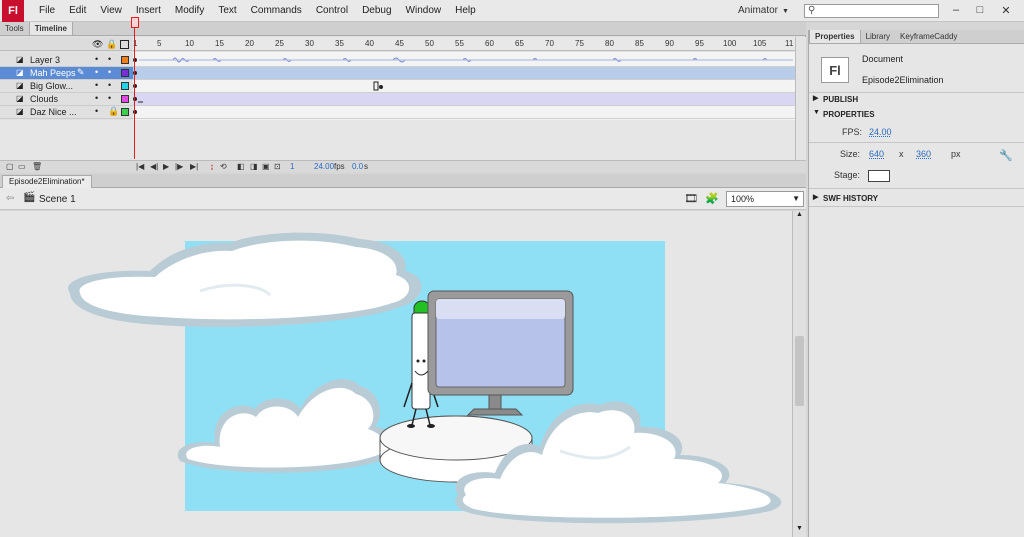  What do you see at coordinates (879, 176) in the screenshot?
I see `stage-color-swatch` at bounding box center [879, 176].